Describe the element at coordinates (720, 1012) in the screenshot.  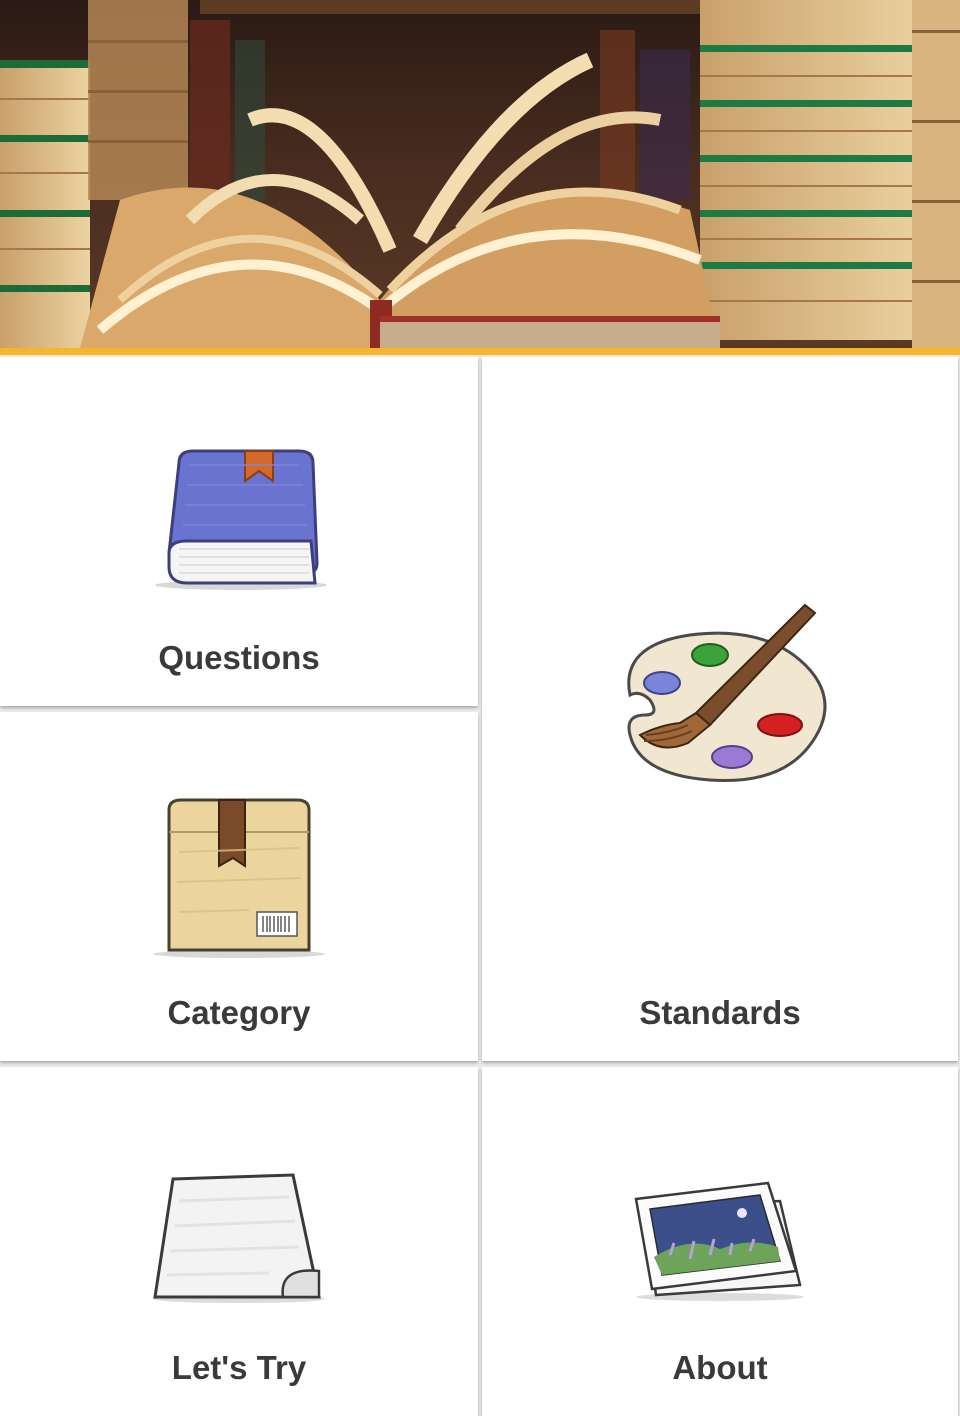
I see `standards-label: Standards` at that location.